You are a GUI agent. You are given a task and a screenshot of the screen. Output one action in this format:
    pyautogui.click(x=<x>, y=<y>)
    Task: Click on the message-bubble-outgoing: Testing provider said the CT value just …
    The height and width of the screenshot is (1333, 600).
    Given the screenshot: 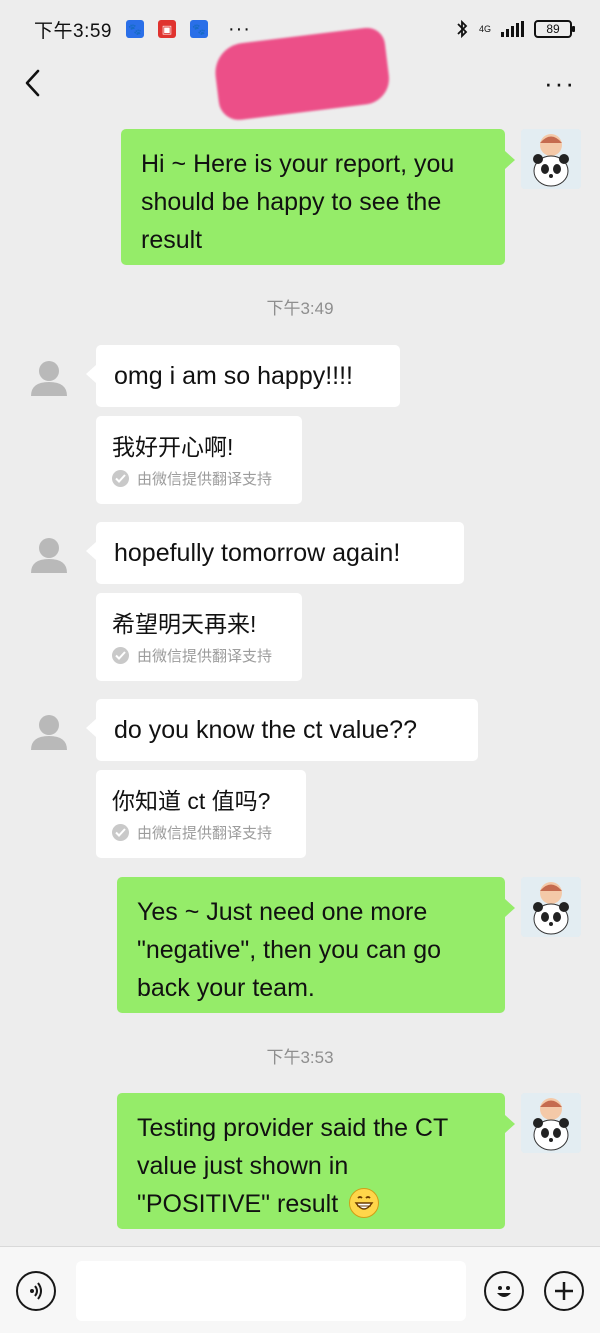 What is the action you would take?
    pyautogui.click(x=316, y=1161)
    